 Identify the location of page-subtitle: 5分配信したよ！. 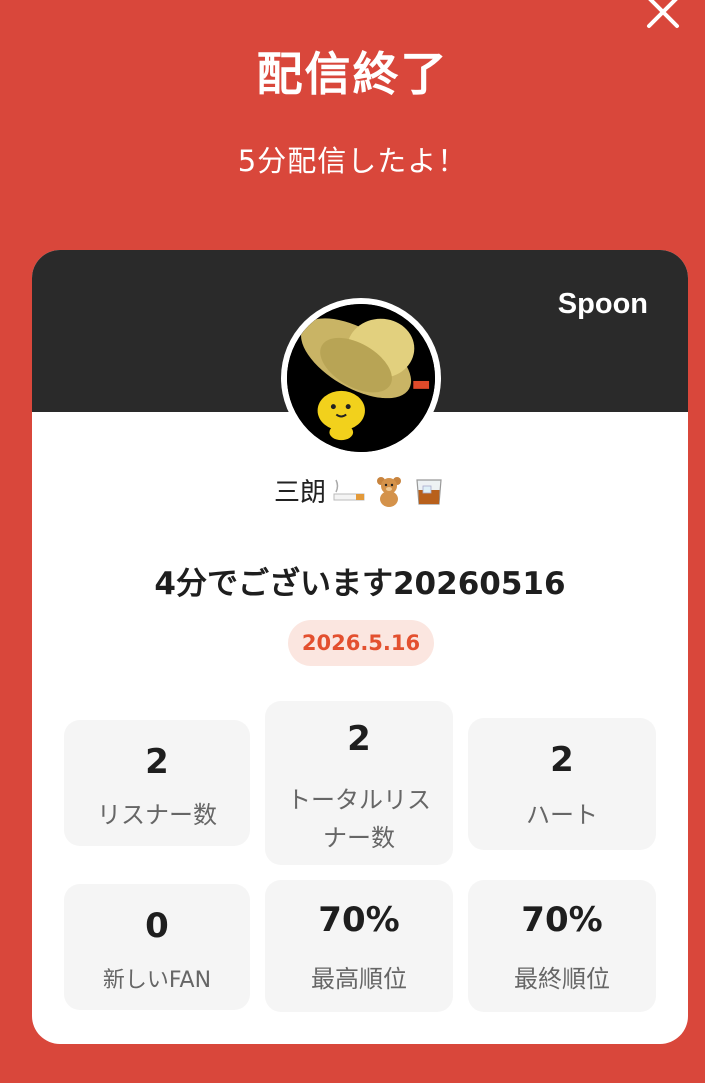
(352, 161).